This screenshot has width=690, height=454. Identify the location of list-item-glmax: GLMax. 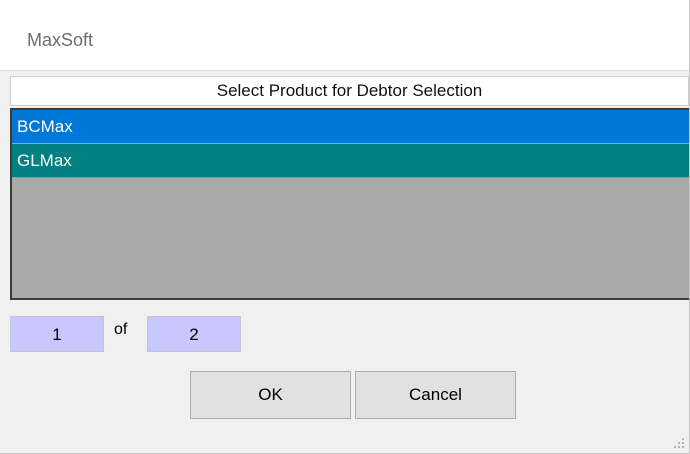
(350, 161).